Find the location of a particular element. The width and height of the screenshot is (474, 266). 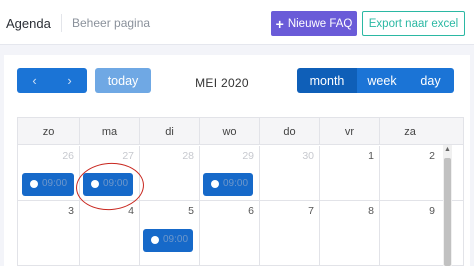

day-cell: 30 is located at coordinates (290, 173).